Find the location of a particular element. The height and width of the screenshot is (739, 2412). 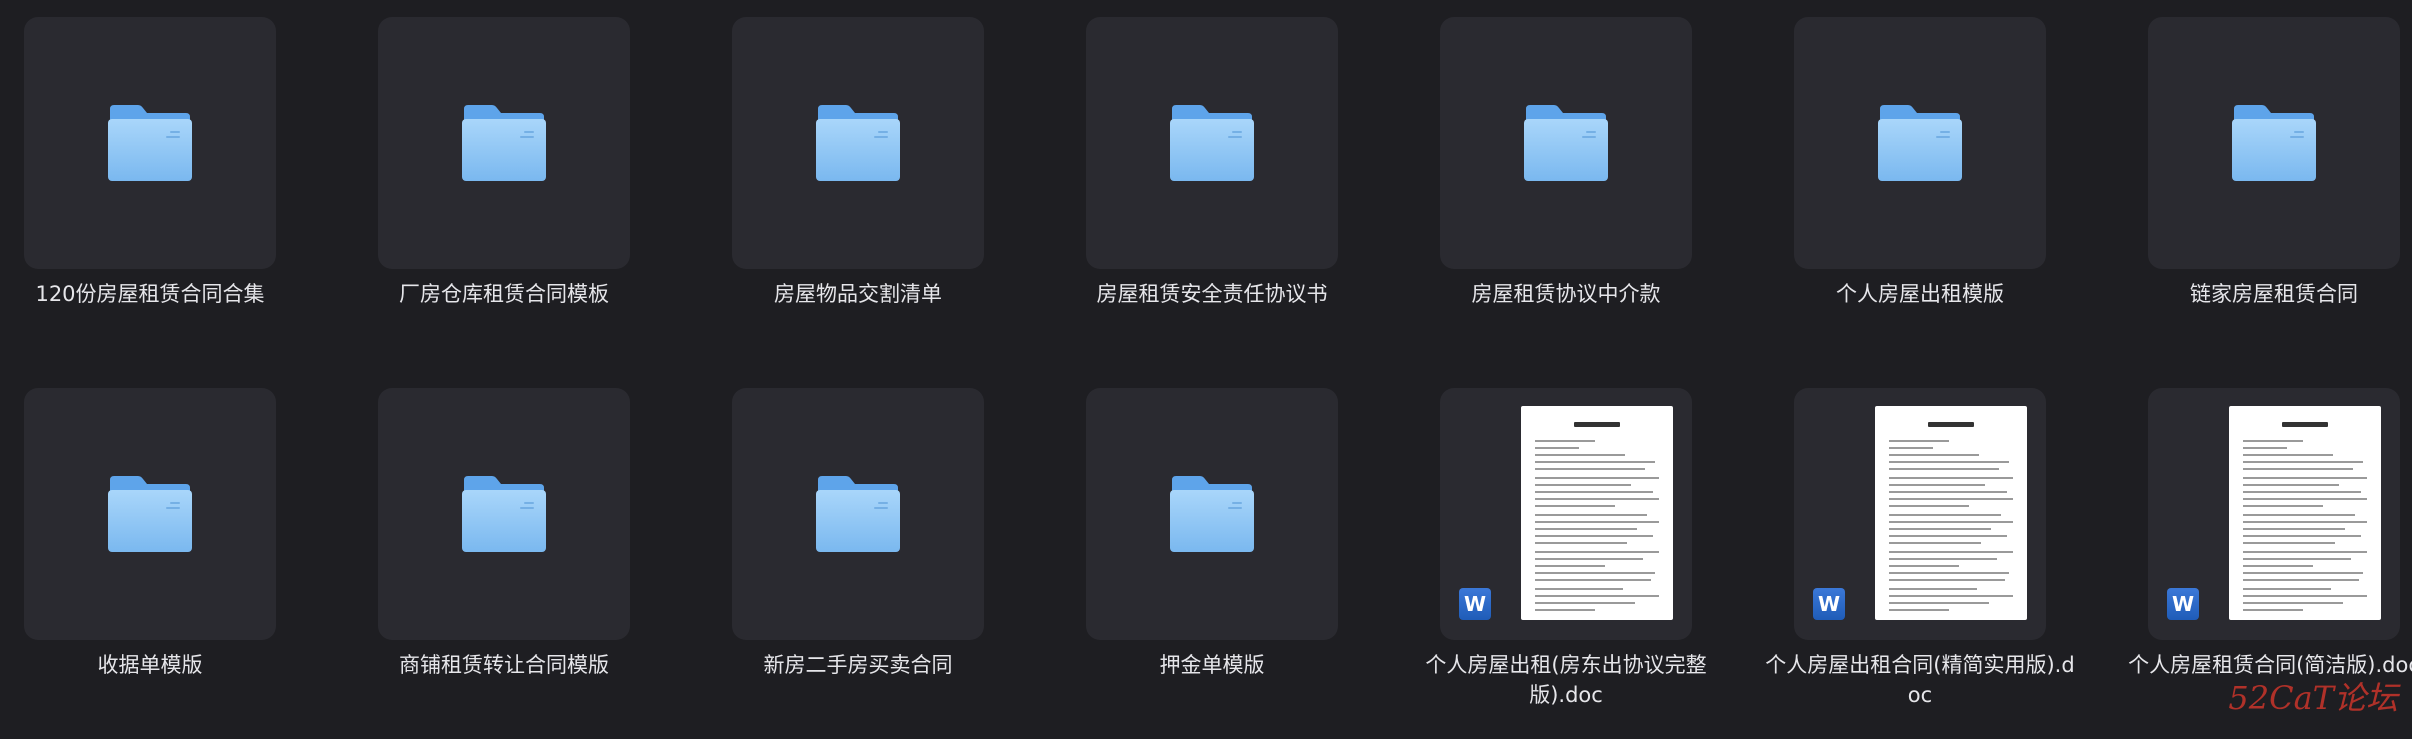

item-name: 个人房屋租赁合同(简洁版).doc is located at coordinates (2270, 665).